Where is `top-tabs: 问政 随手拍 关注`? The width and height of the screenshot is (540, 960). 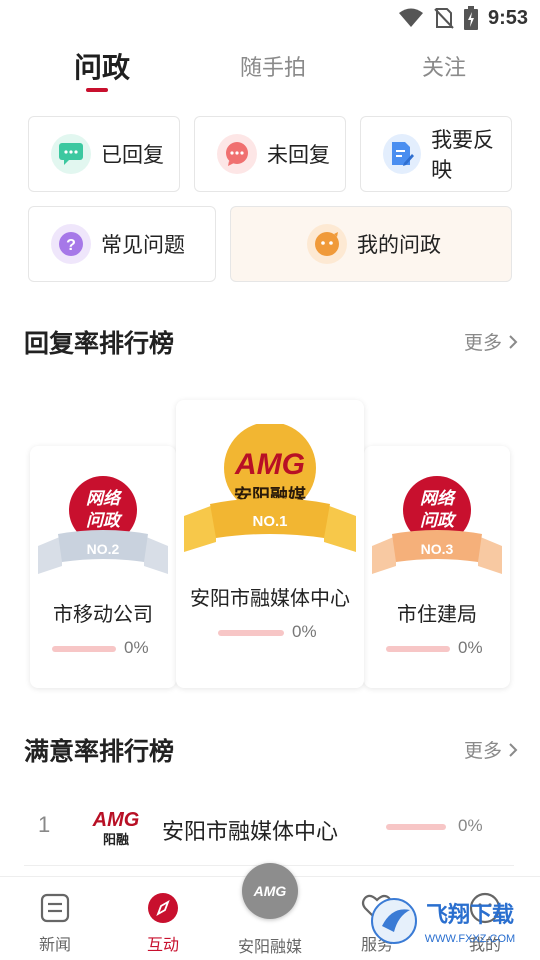
top-tabs: 问政 随手拍 关注 is located at coordinates (270, 72).